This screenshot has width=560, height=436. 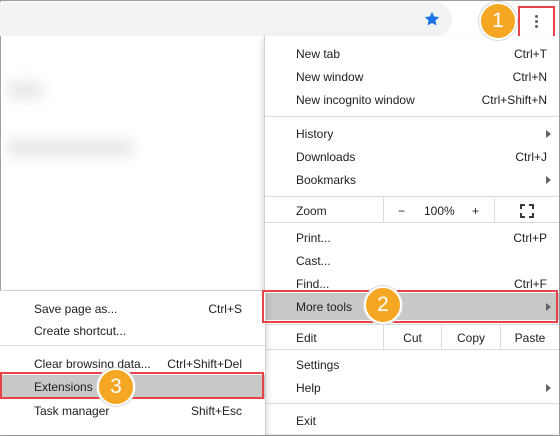 I want to click on submenu-item-save-page: Save page as... Ctrl+S, so click(x=132, y=308).